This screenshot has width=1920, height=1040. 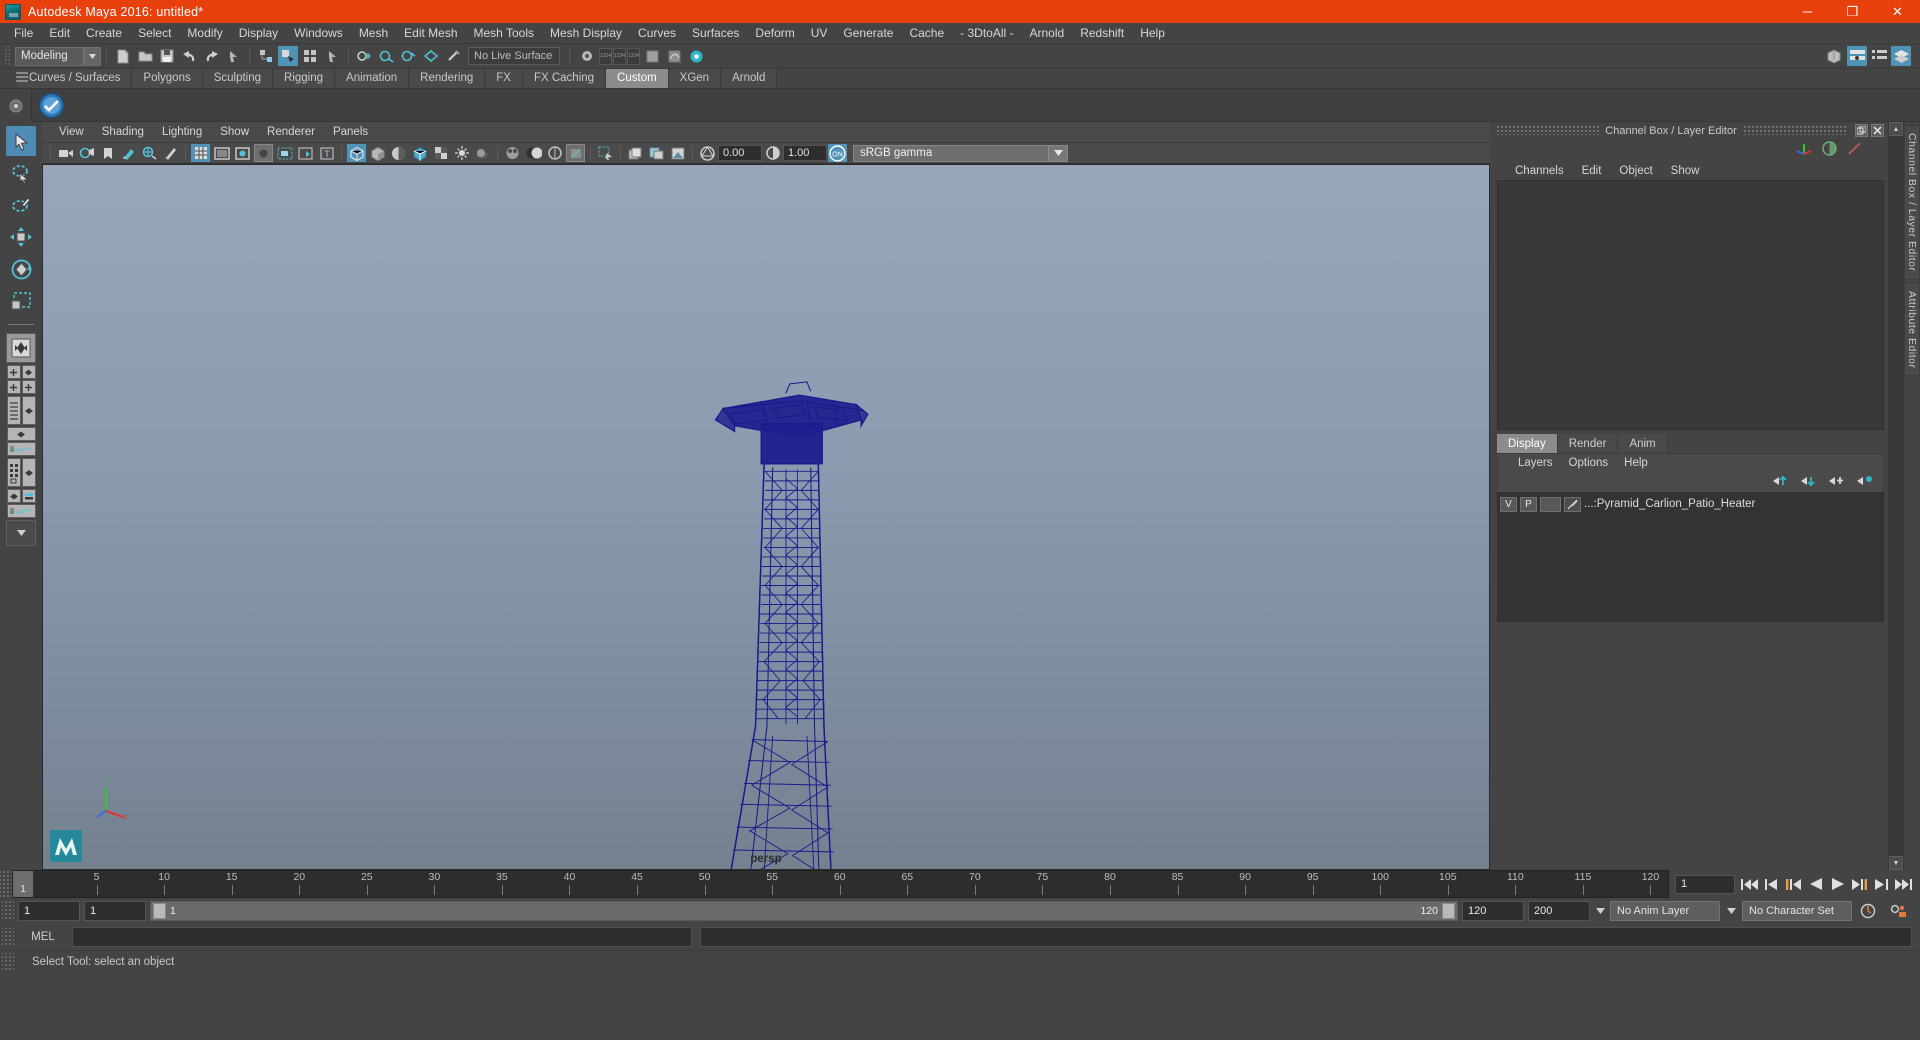 I want to click on step-back-icon, so click(x=1771, y=884).